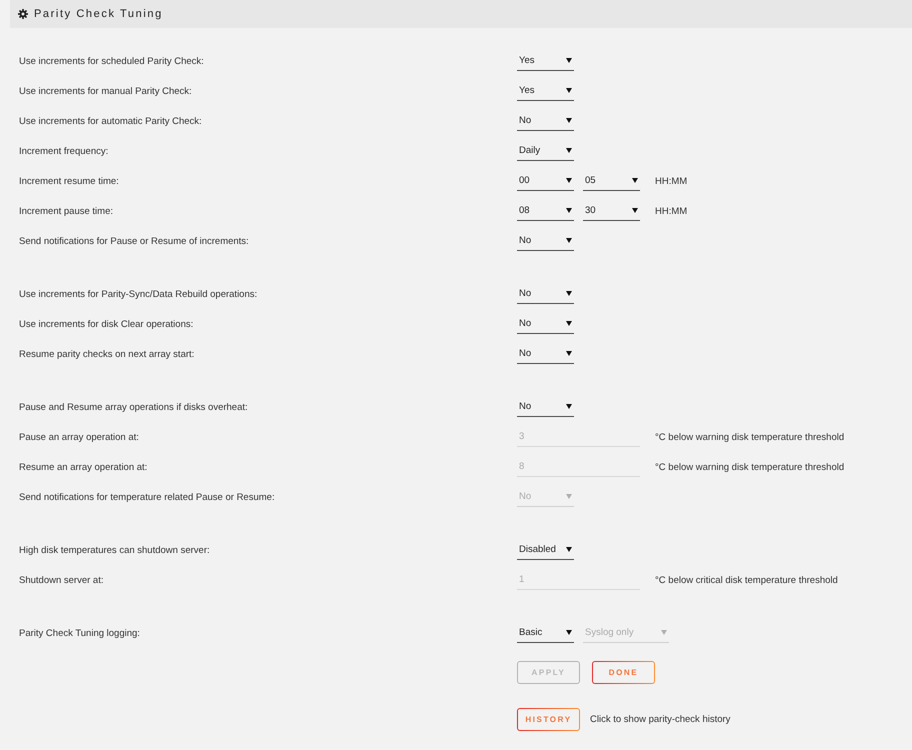 Image resolution: width=912 pixels, height=750 pixels. Describe the element at coordinates (611, 181) in the screenshot. I see `dropdown: 05` at that location.